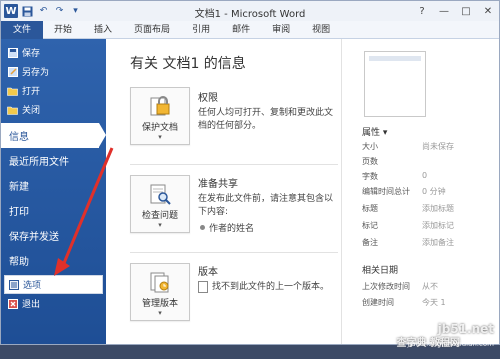 The width and height of the screenshot is (500, 359). What do you see at coordinates (444, 11) in the screenshot?
I see `minimize-button: —` at bounding box center [444, 11].